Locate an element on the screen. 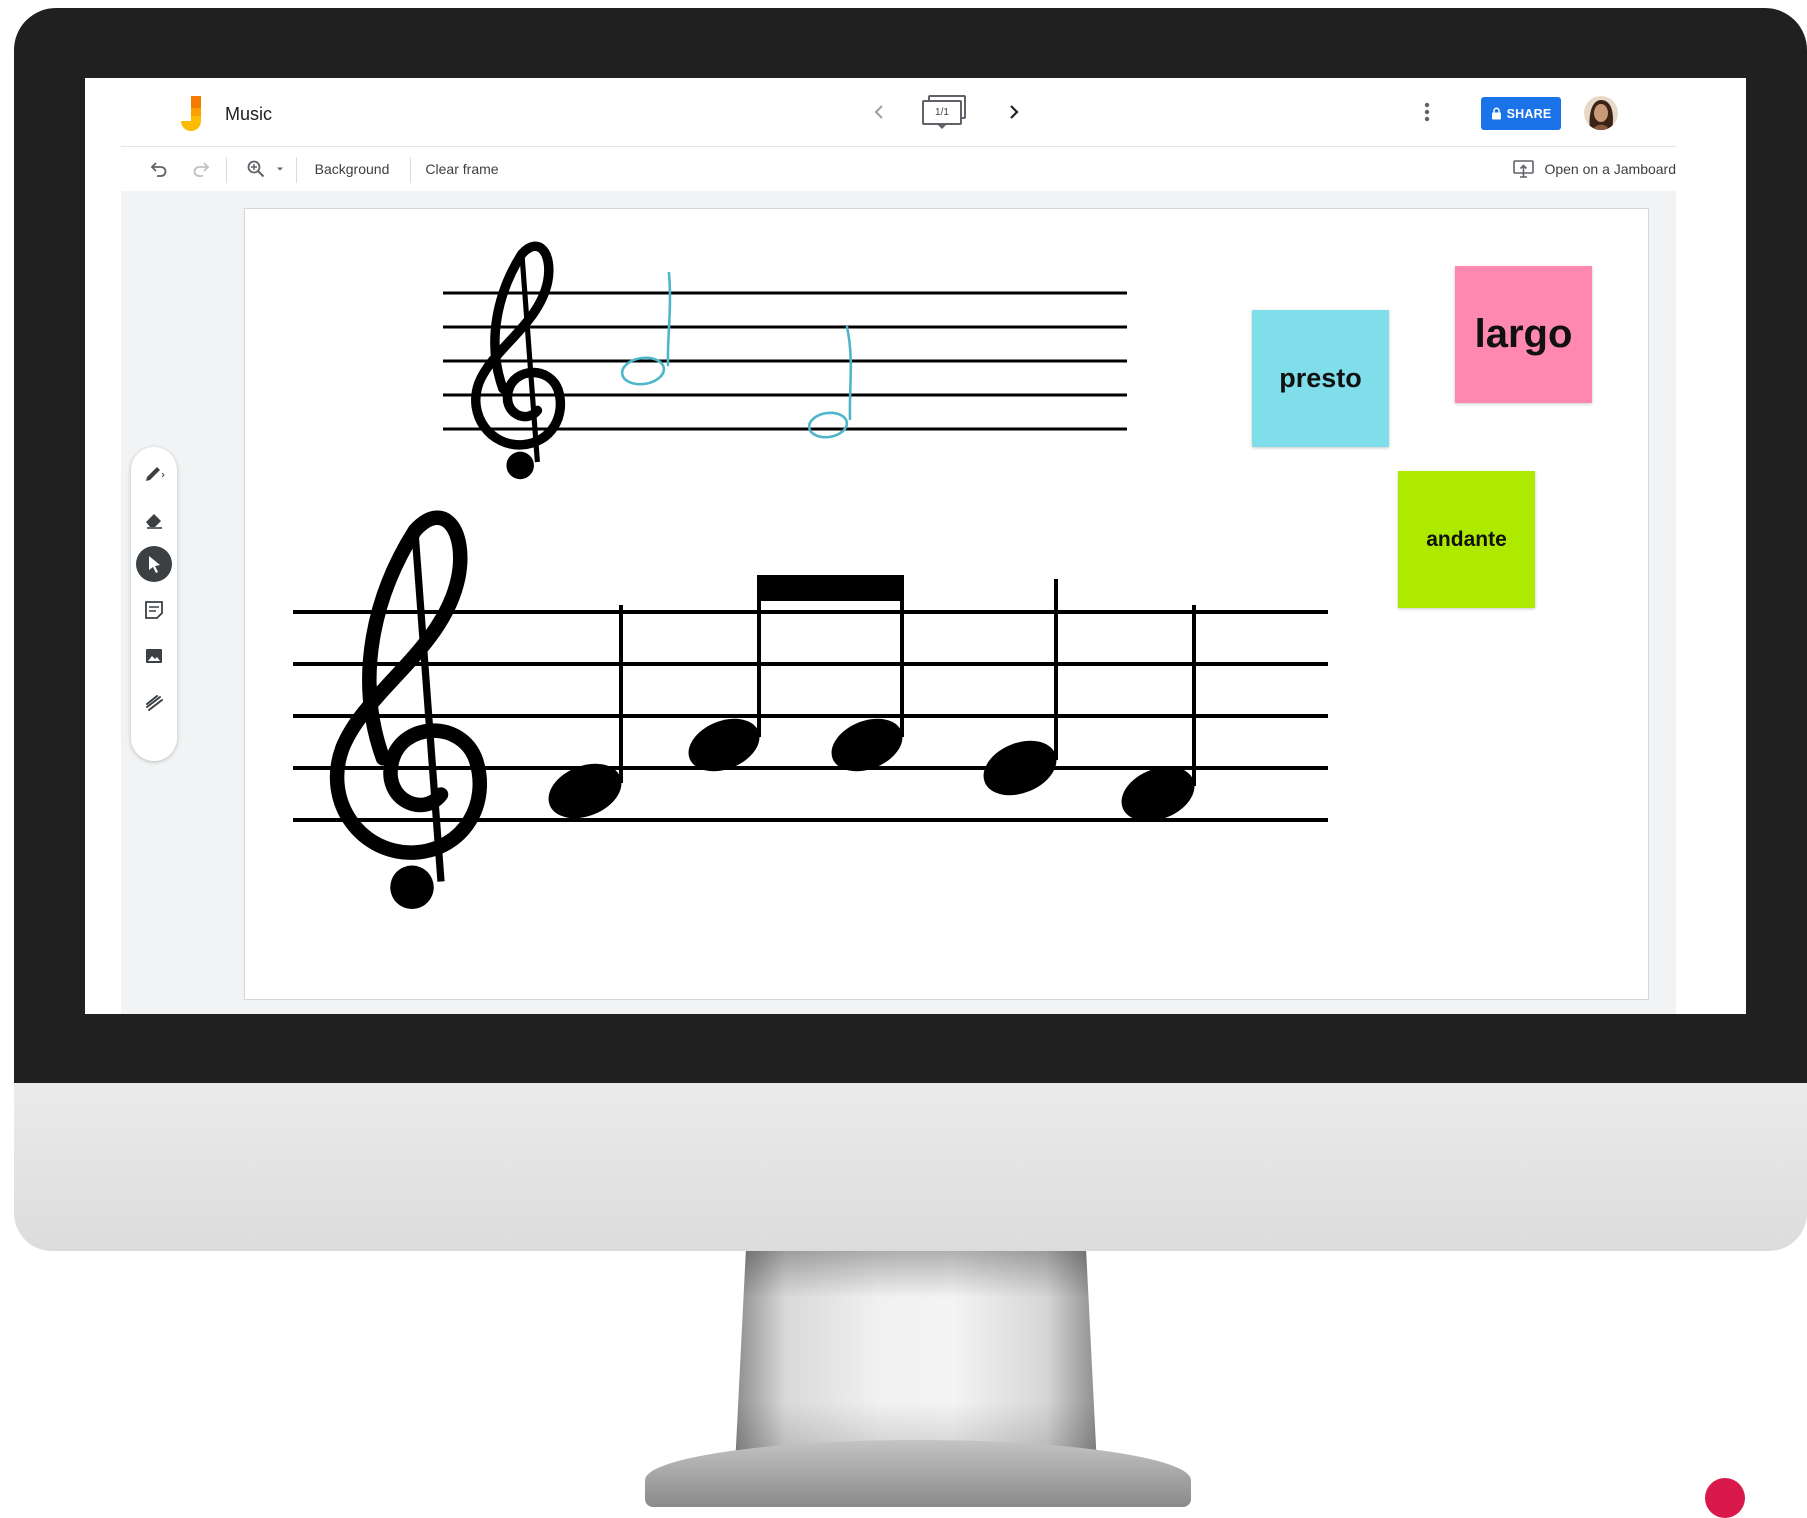  zoom-in-icon is located at coordinates (256, 169).